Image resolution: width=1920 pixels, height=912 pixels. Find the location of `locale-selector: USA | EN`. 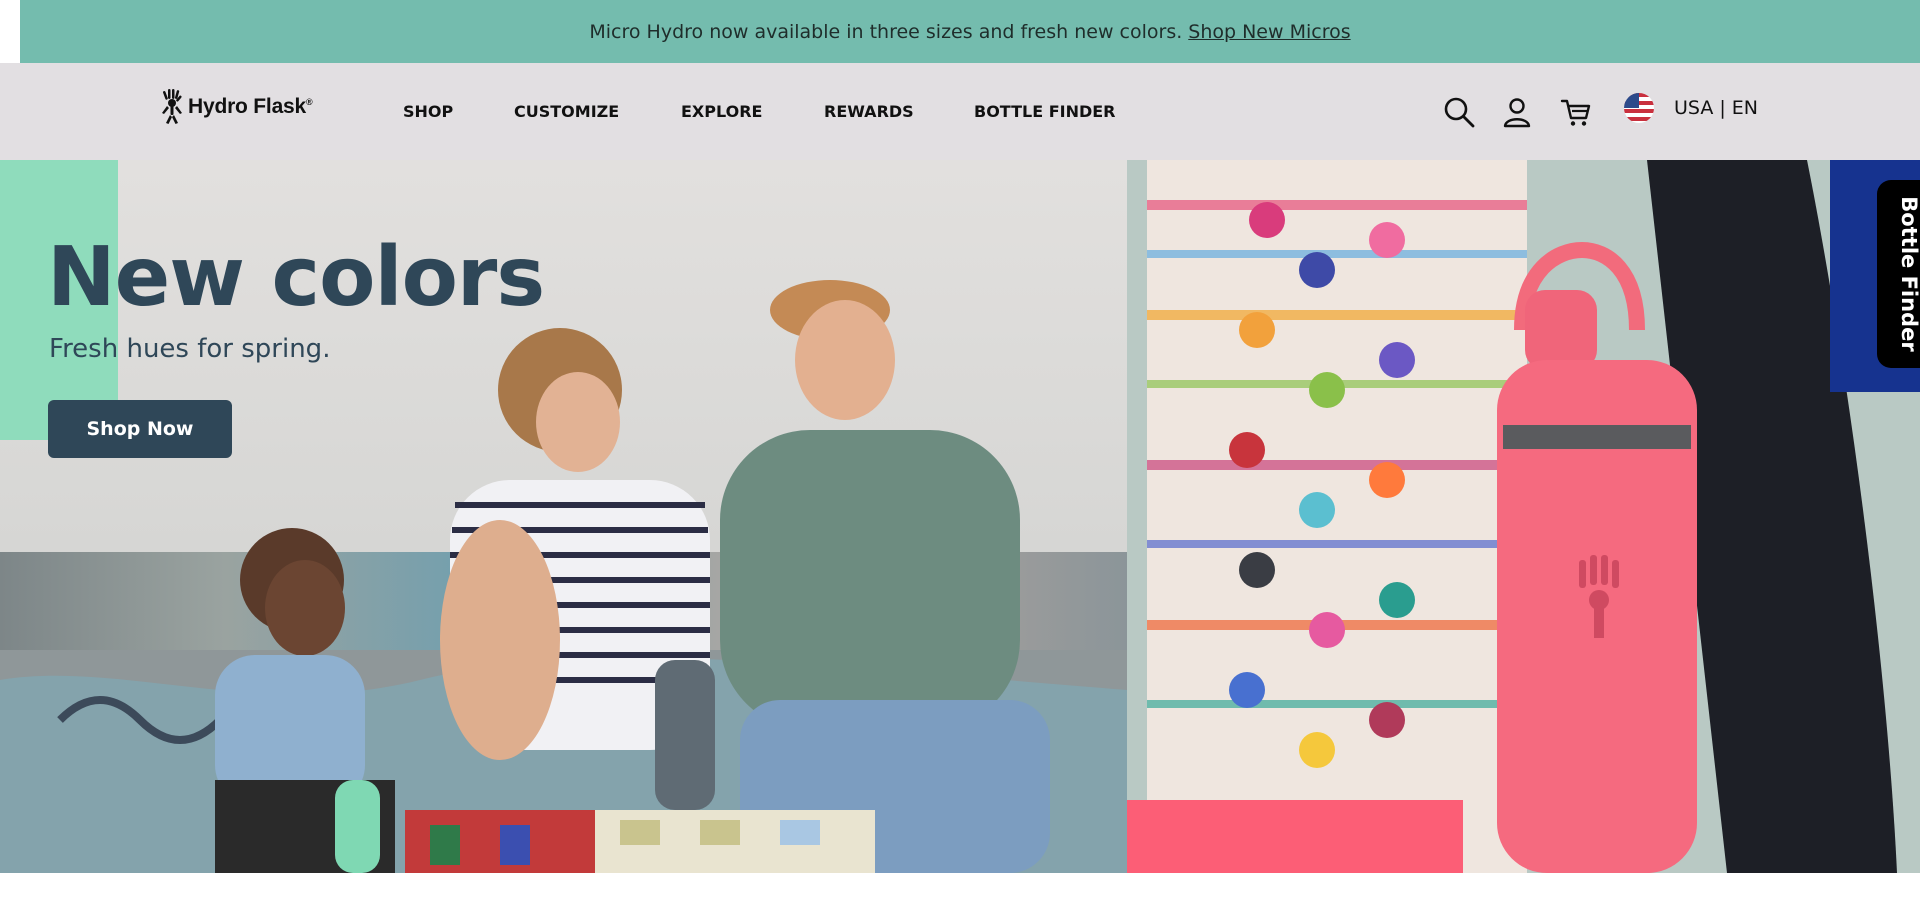

locale-selector: USA | EN is located at coordinates (1691, 108).